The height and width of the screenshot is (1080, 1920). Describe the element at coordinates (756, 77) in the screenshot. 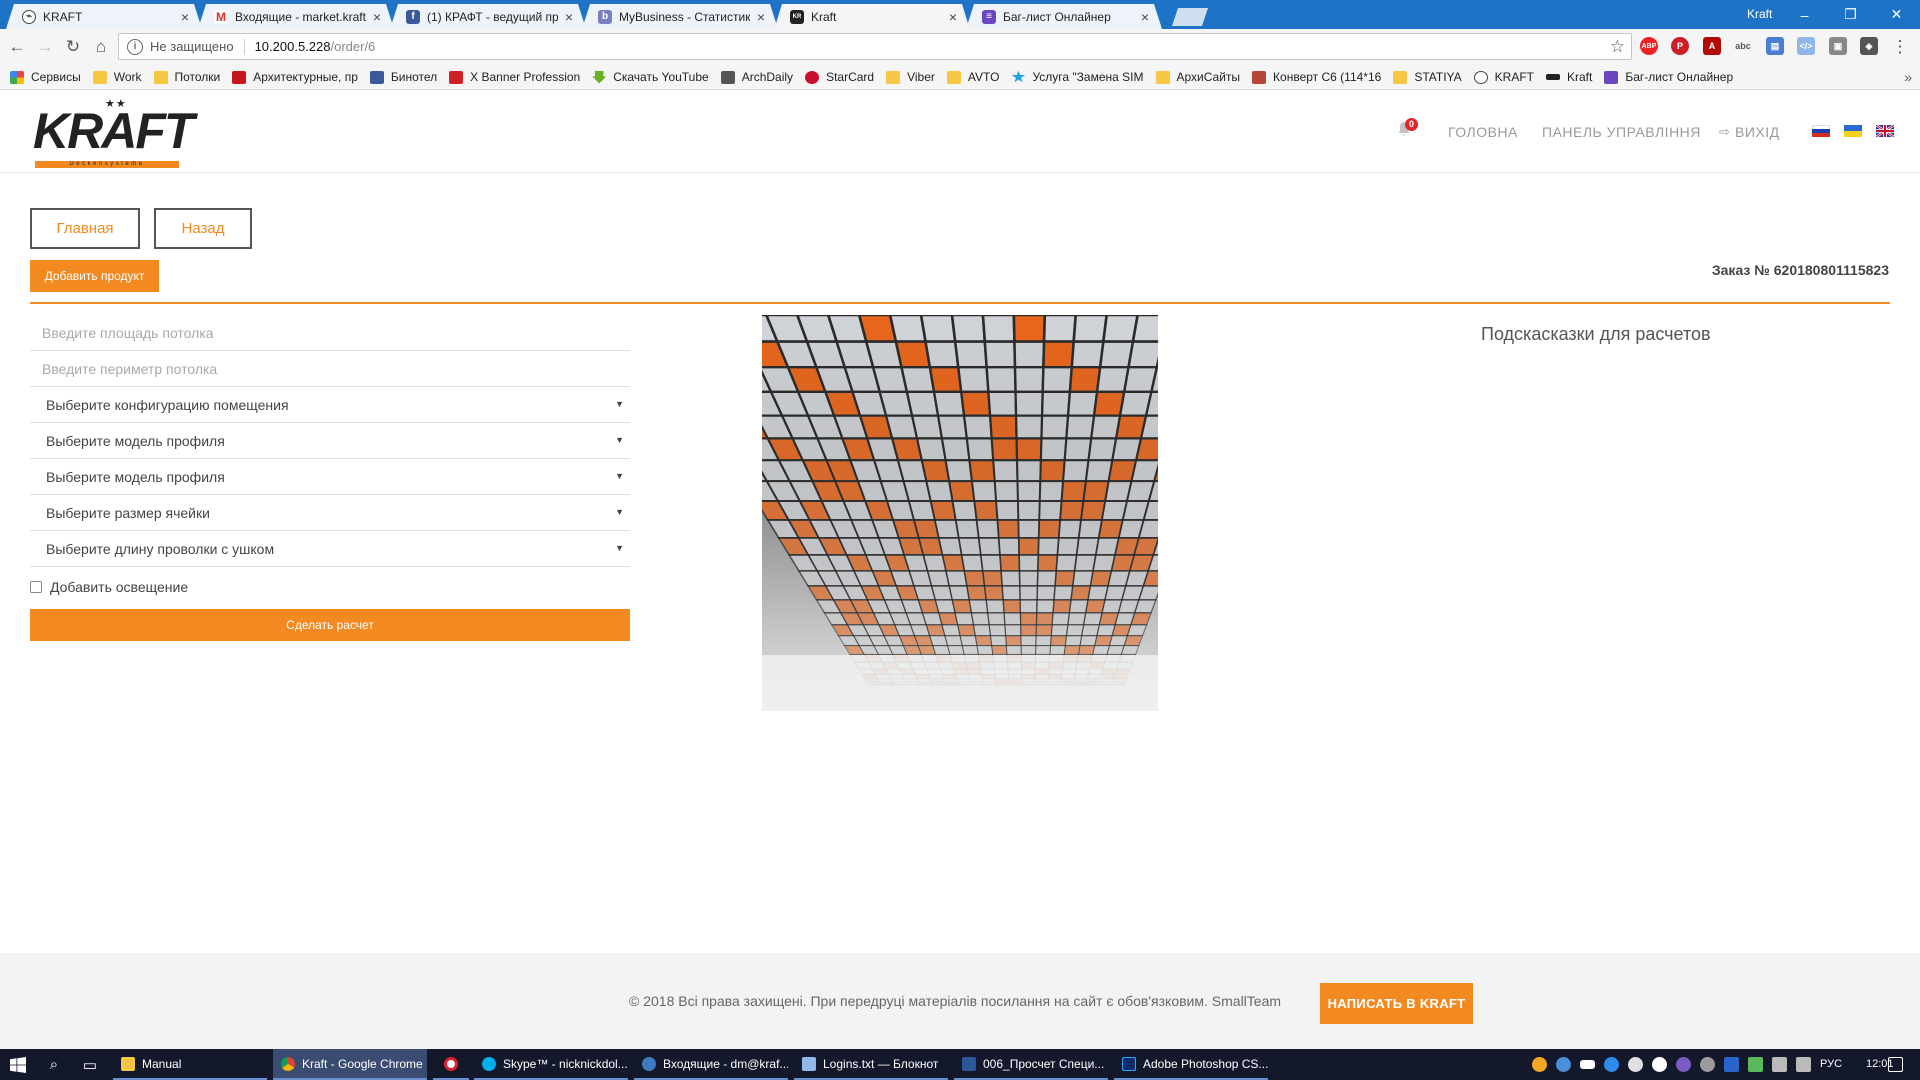

I see `bookmark-item: ArchDaily` at that location.